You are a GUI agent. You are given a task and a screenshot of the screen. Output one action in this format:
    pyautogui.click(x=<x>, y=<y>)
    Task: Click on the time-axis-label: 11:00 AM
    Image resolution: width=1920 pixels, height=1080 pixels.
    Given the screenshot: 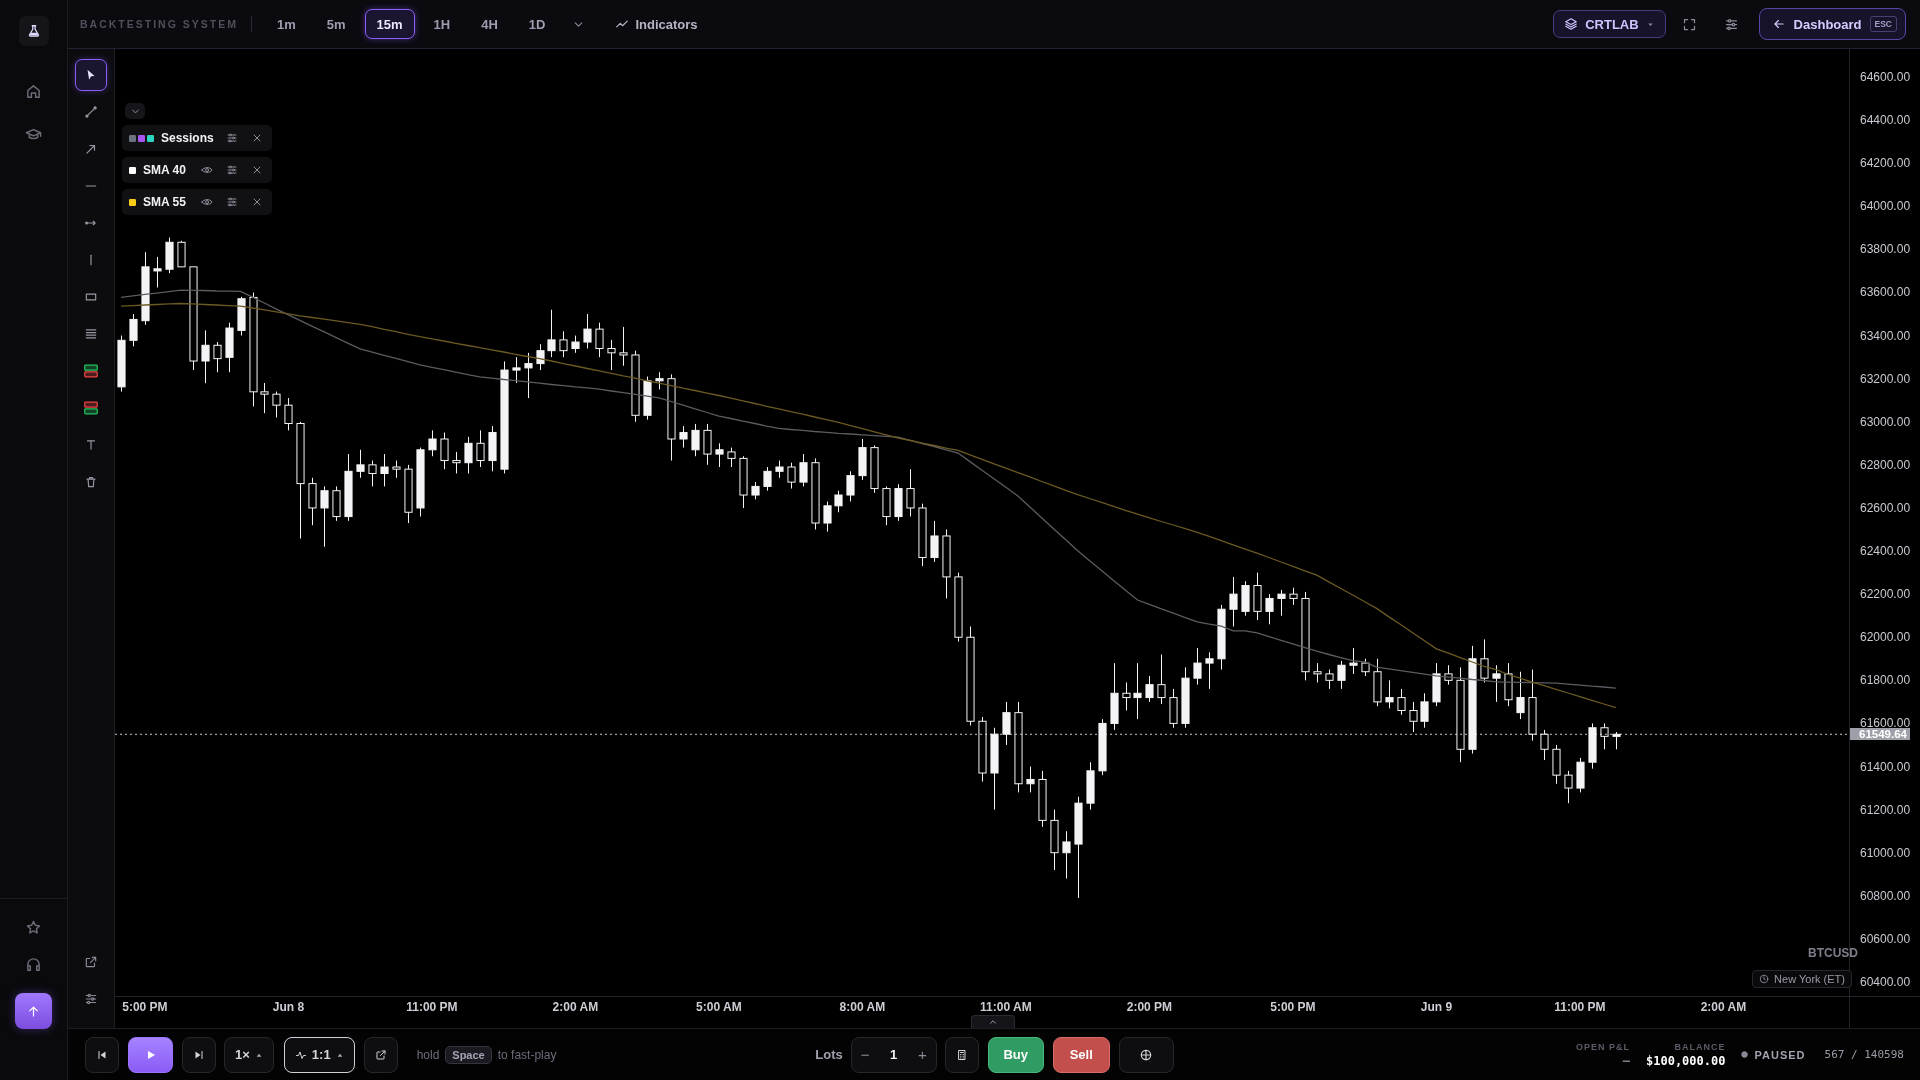 What is the action you would take?
    pyautogui.click(x=1006, y=1007)
    